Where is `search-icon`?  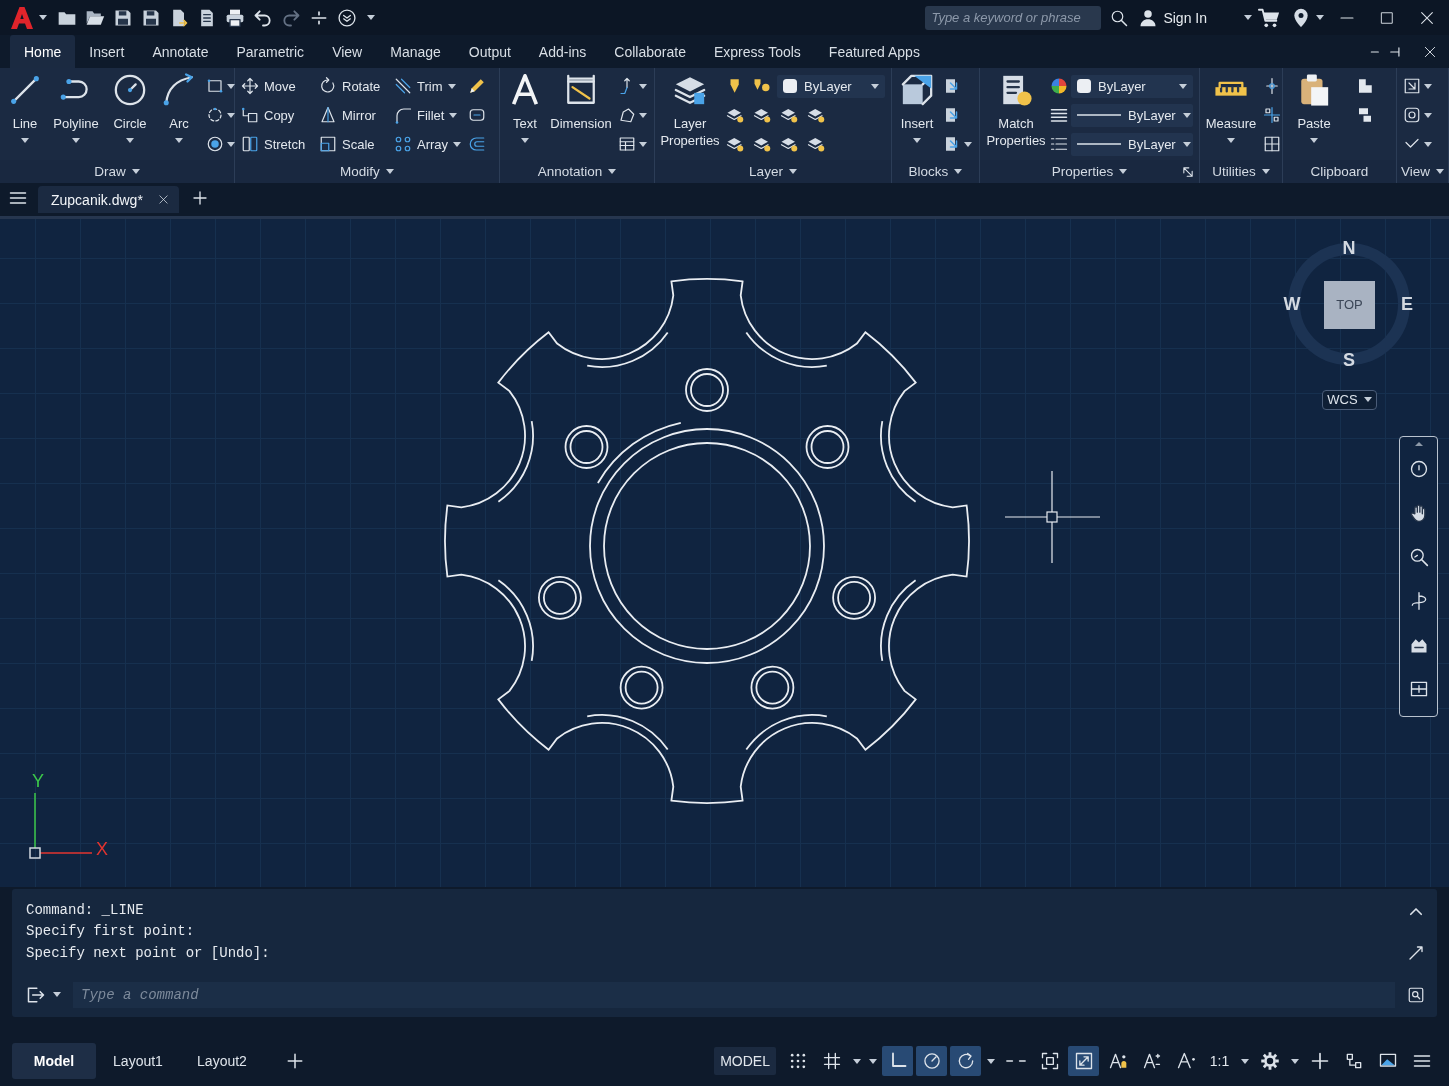
search-icon is located at coordinates (1119, 17).